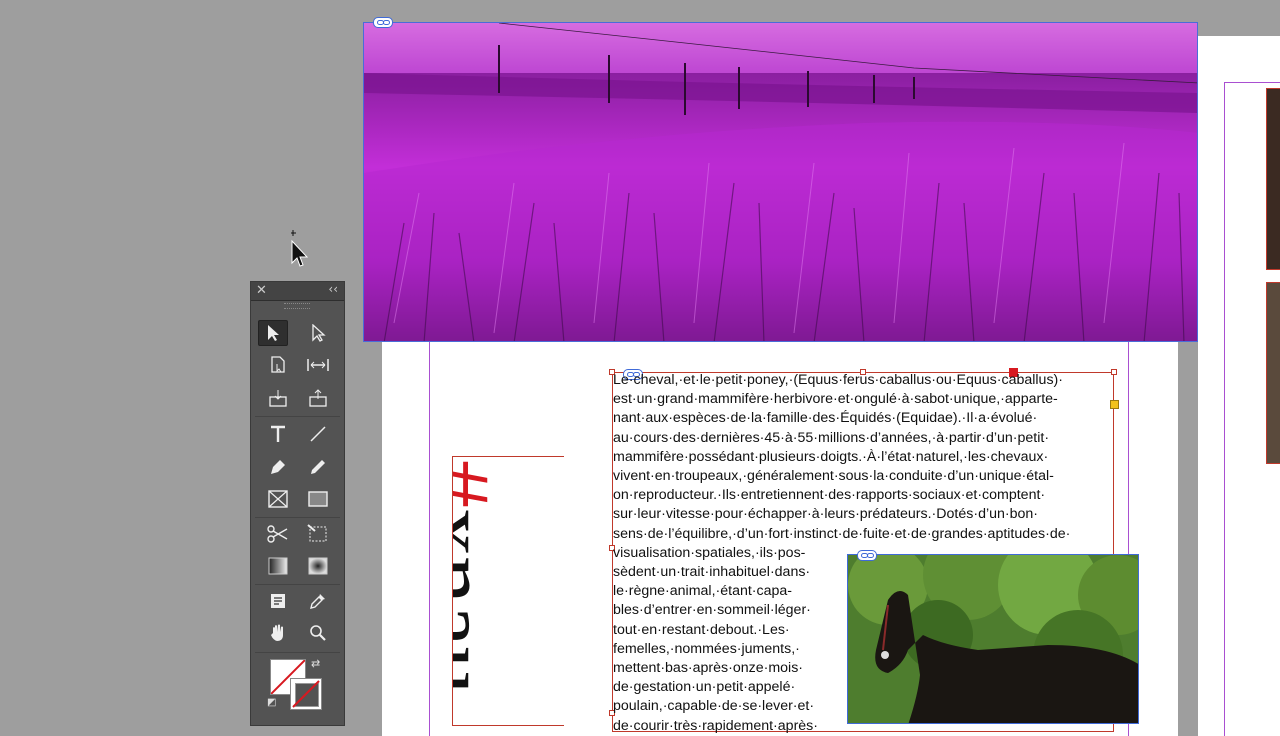  Describe the element at coordinates (278, 499) in the screenshot. I see `rectangle-frame-tool-icon` at that location.